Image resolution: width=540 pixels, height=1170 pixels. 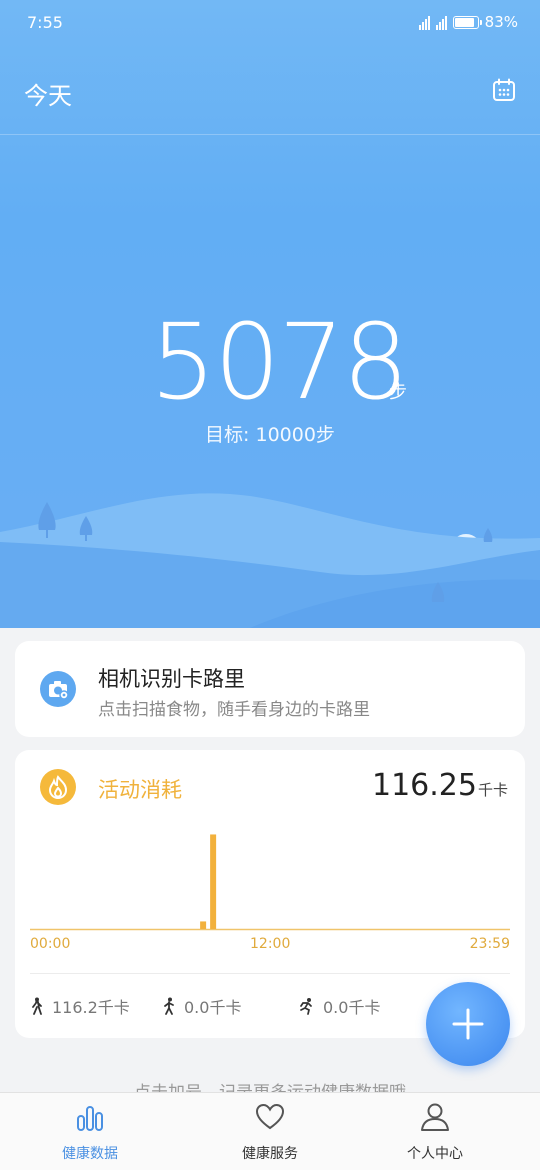 What do you see at coordinates (90, 1118) in the screenshot?
I see `bar-chart-icon` at bounding box center [90, 1118].